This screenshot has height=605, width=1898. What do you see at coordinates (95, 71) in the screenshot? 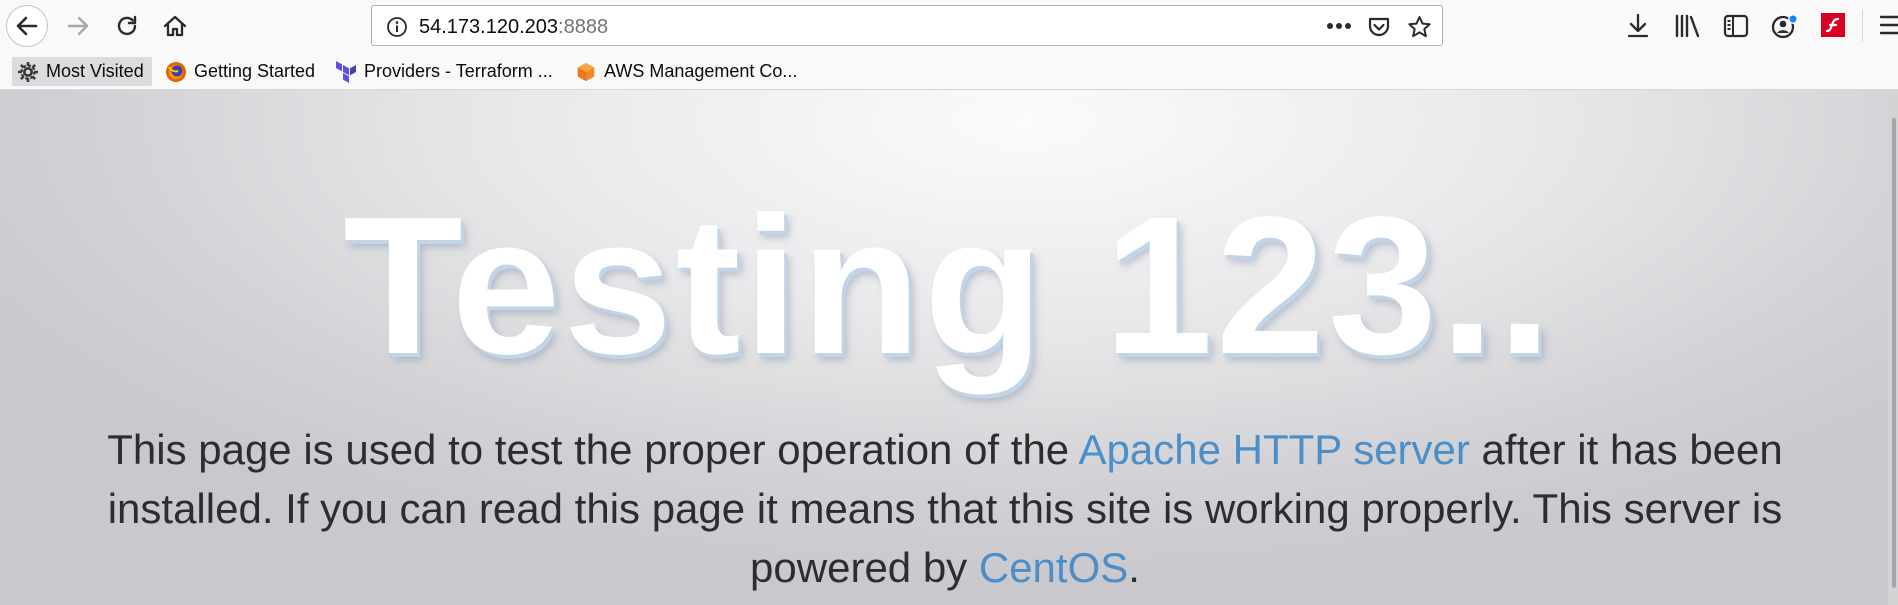
I see `bookmark-label: Most Visited` at bounding box center [95, 71].